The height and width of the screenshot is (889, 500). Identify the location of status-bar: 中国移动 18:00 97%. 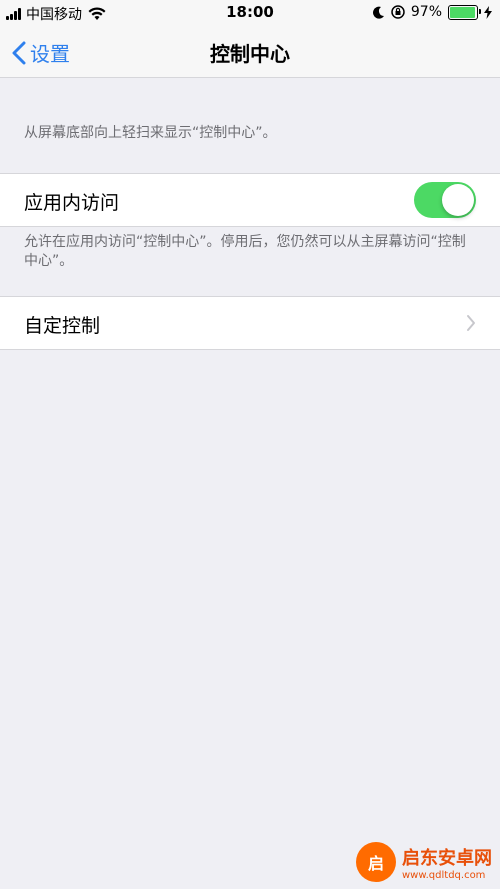
(250, 13).